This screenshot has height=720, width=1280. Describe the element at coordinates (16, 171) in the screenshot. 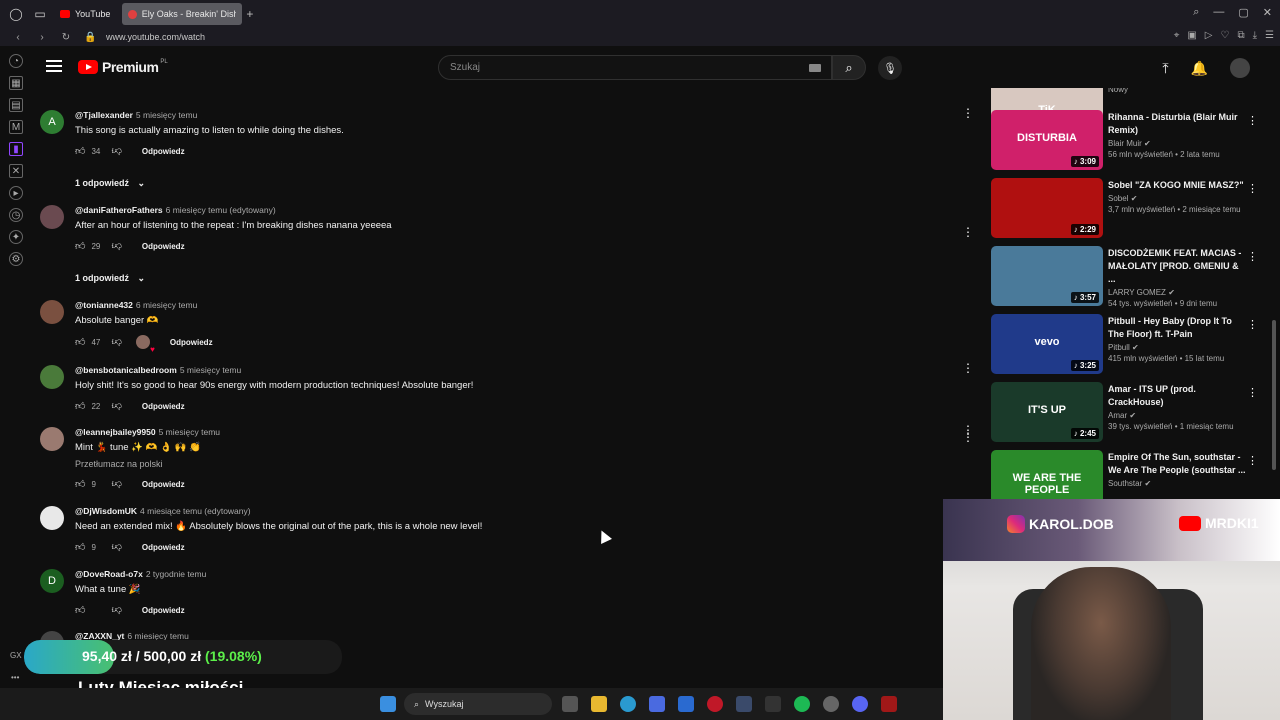

I see `x-icon: ✕` at that location.